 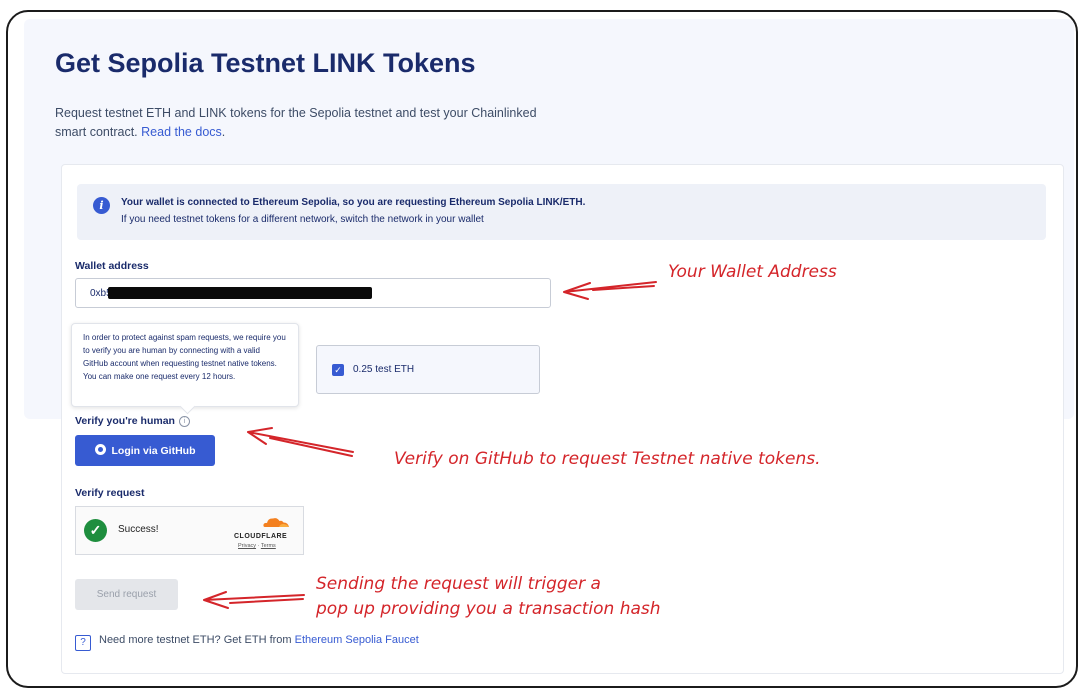 I want to click on send-arrow, so click(x=254, y=600).